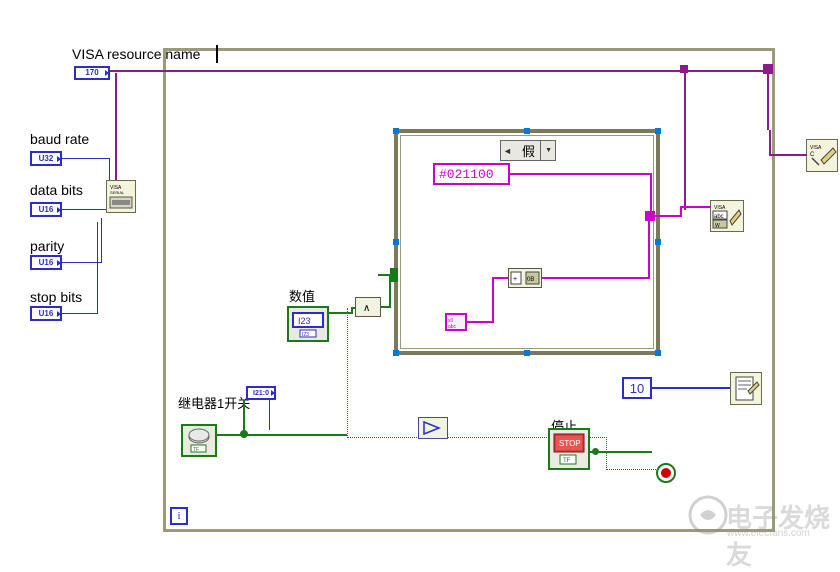 This screenshot has height=572, width=840. What do you see at coordinates (84, 209) in the screenshot?
I see `wire-data-bits` at bounding box center [84, 209].